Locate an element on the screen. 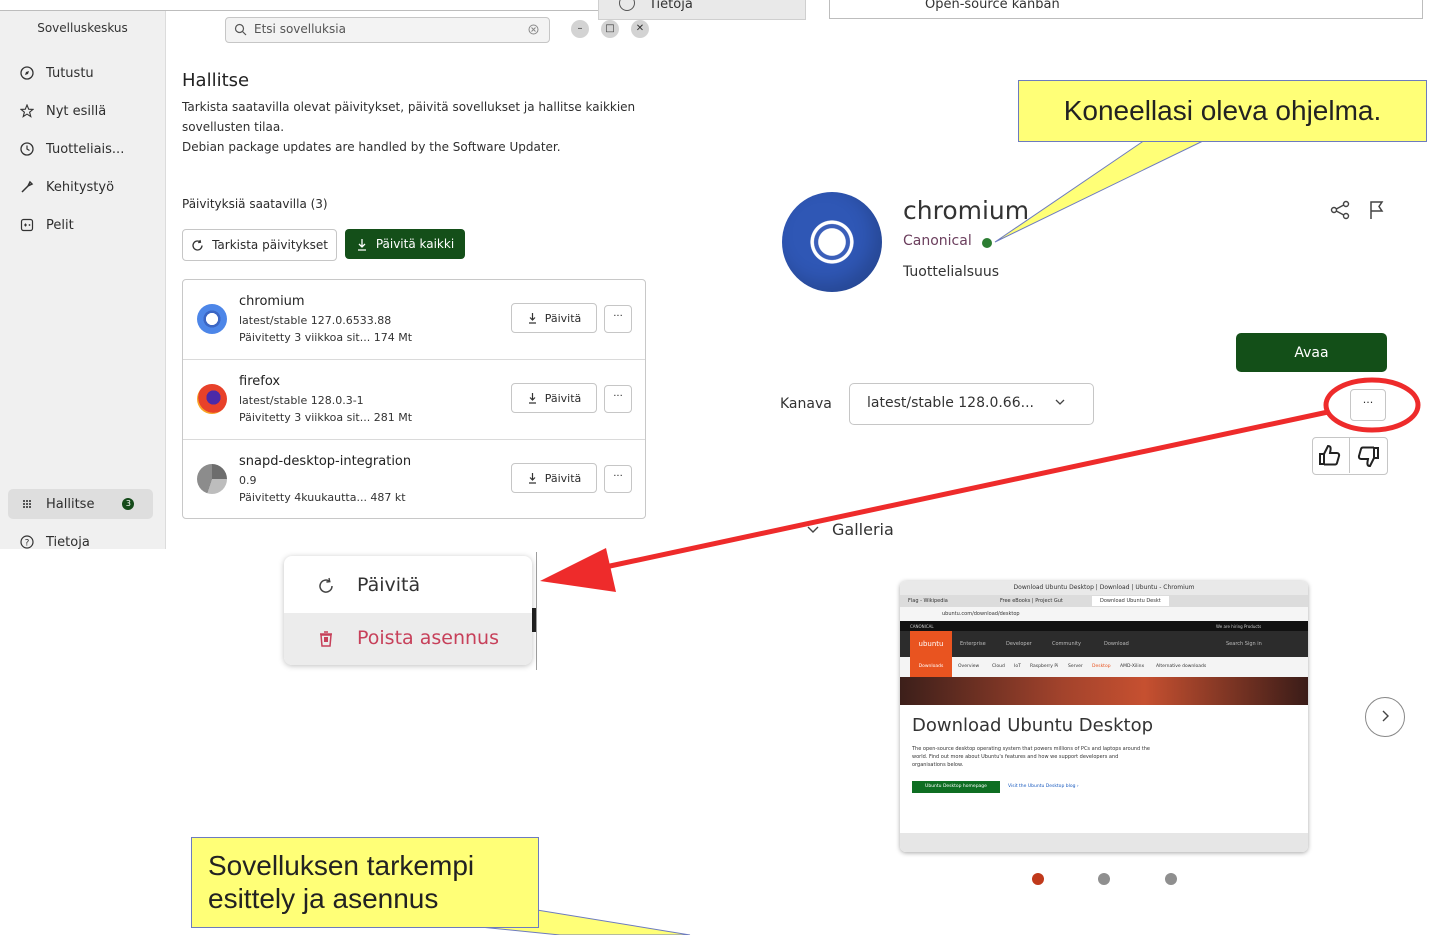  preview-hero-band is located at coordinates (1104, 691).